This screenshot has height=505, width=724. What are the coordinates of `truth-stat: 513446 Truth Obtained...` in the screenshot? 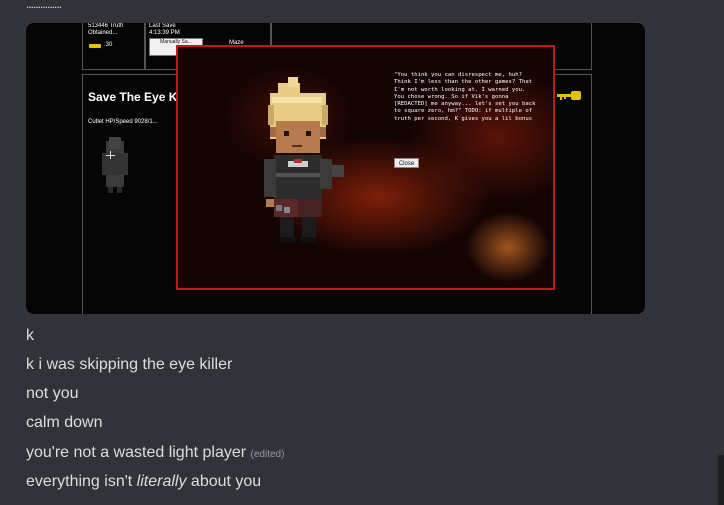 It's located at (106, 29).